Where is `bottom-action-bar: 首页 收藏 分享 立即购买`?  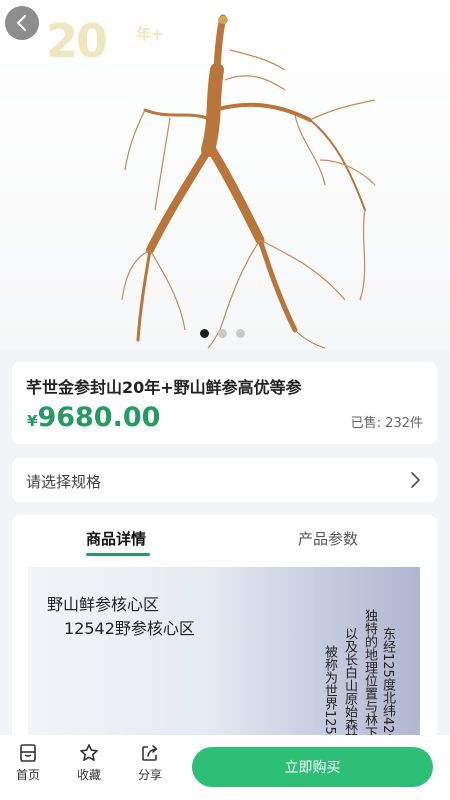 bottom-action-bar: 首页 收藏 分享 立即购买 is located at coordinates (225, 767).